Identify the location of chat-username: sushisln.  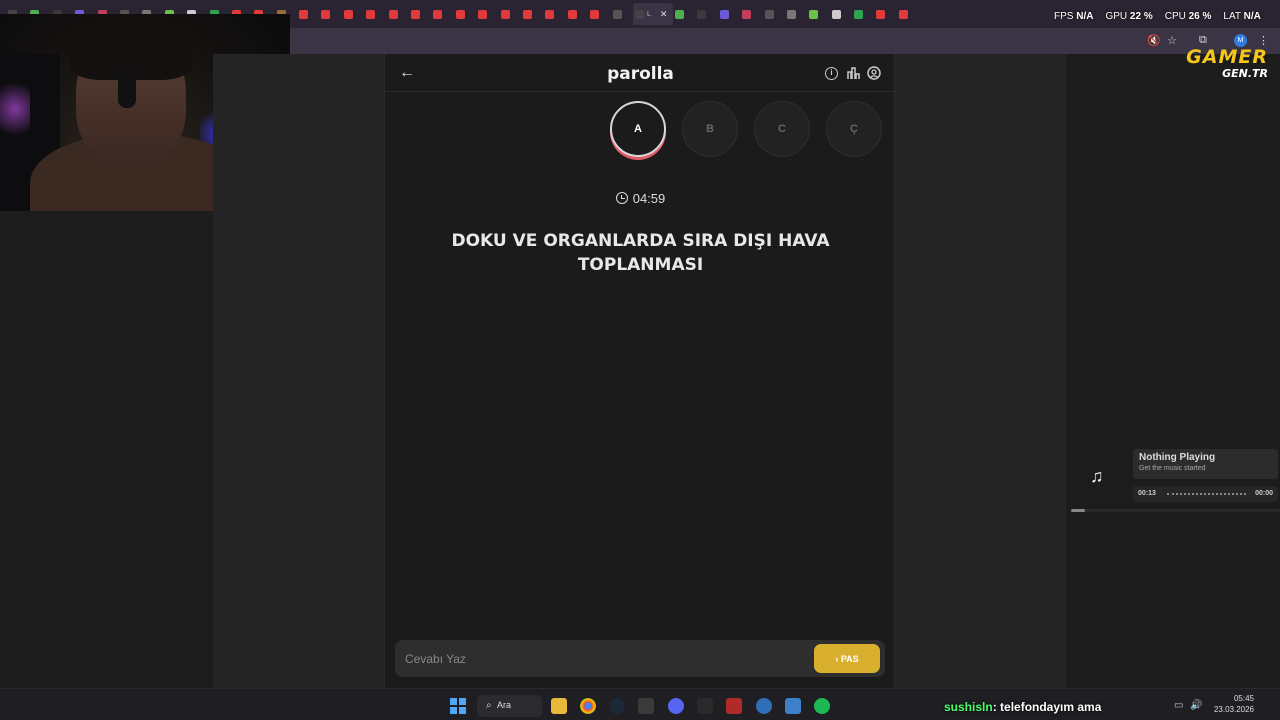
(968, 707).